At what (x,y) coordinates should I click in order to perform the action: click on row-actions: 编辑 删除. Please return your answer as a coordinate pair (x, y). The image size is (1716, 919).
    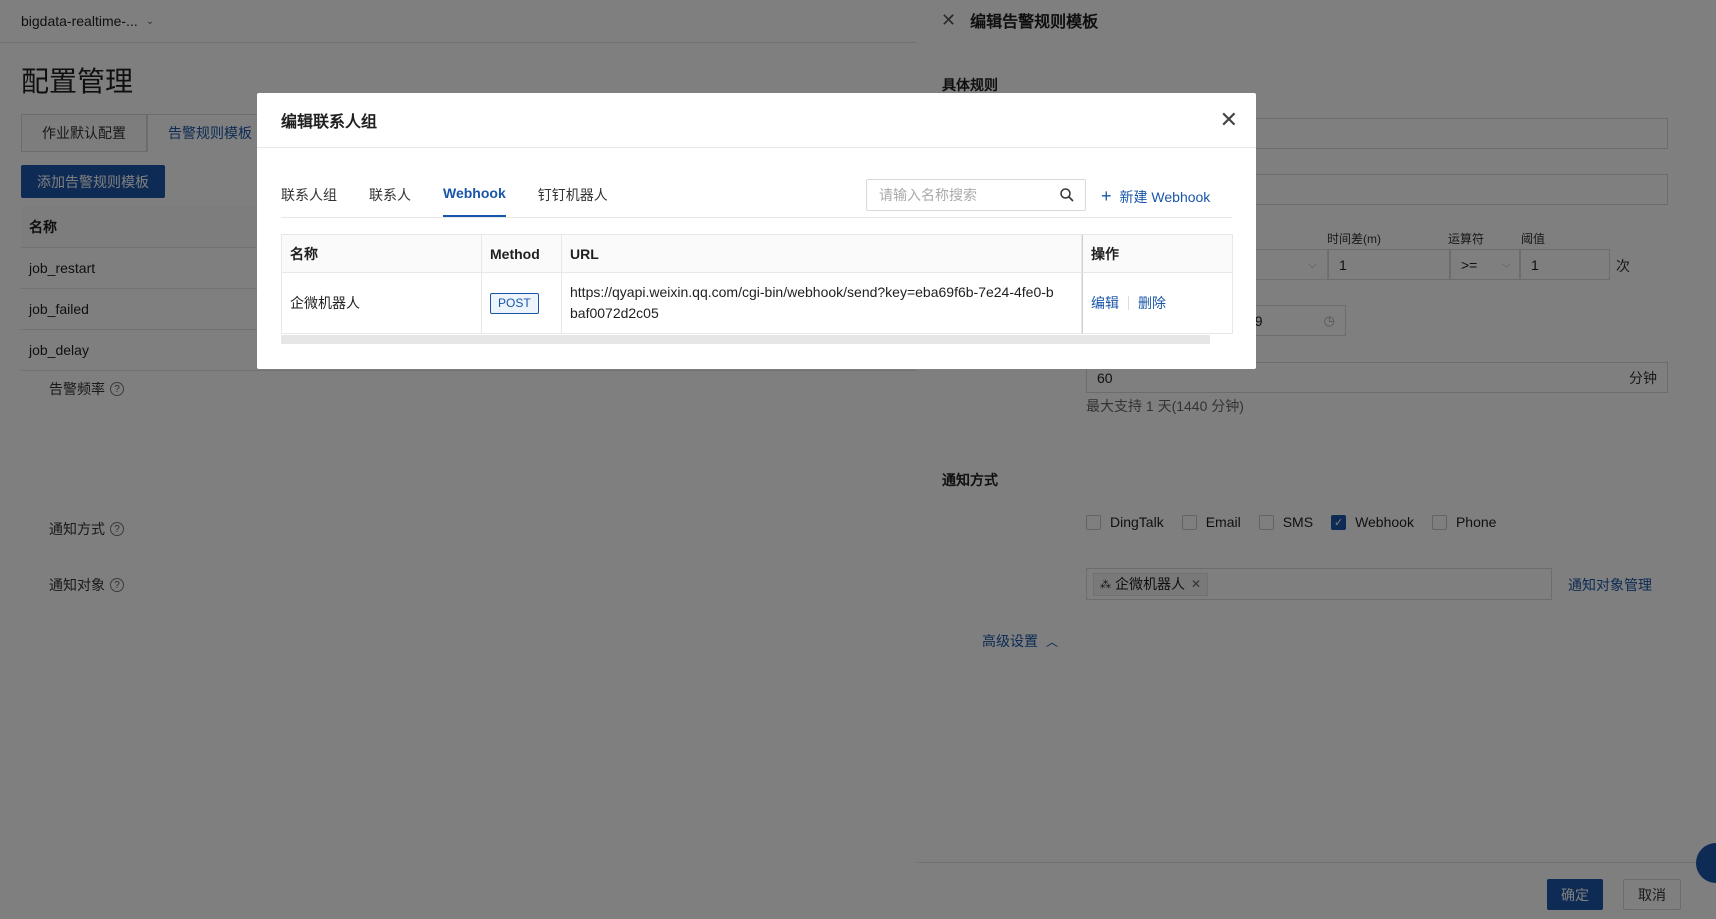
    Looking at the image, I should click on (1157, 303).